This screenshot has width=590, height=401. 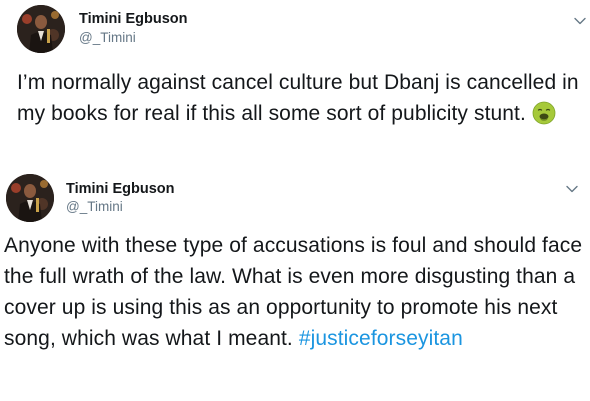 What do you see at coordinates (381, 338) in the screenshot?
I see `hashtag-link: #justiceforseyitan` at bounding box center [381, 338].